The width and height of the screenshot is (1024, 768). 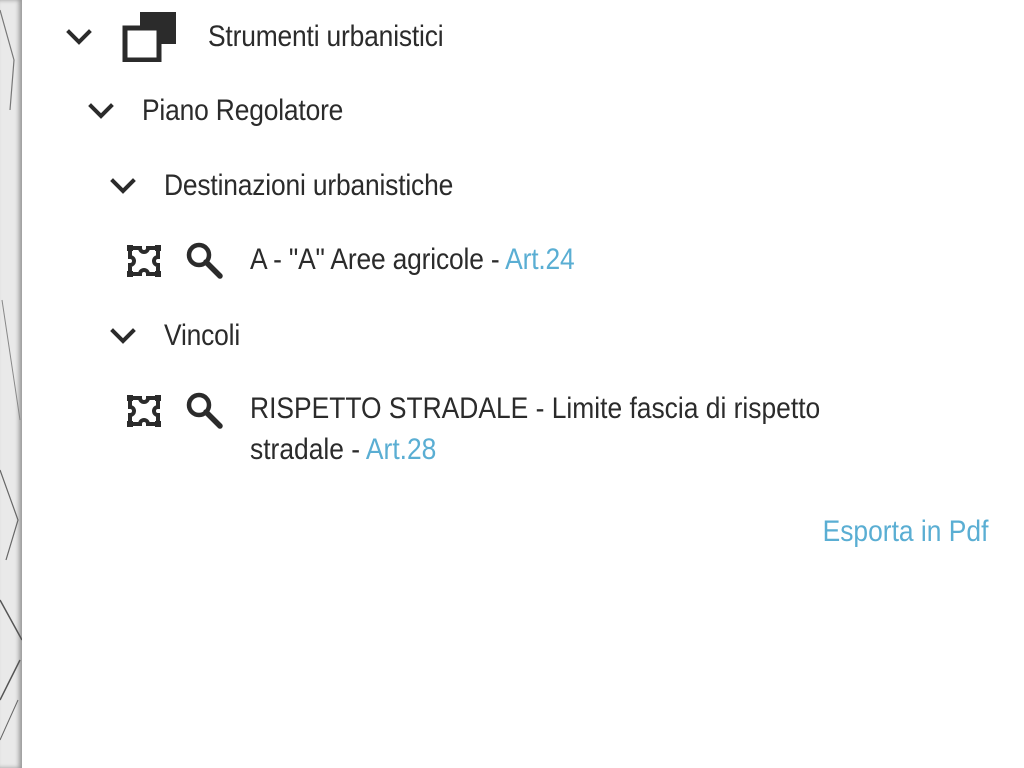 I want to click on tree-node-destinazioni-urbanistiche: Destinazioni urbanistiche, so click(x=301, y=186).